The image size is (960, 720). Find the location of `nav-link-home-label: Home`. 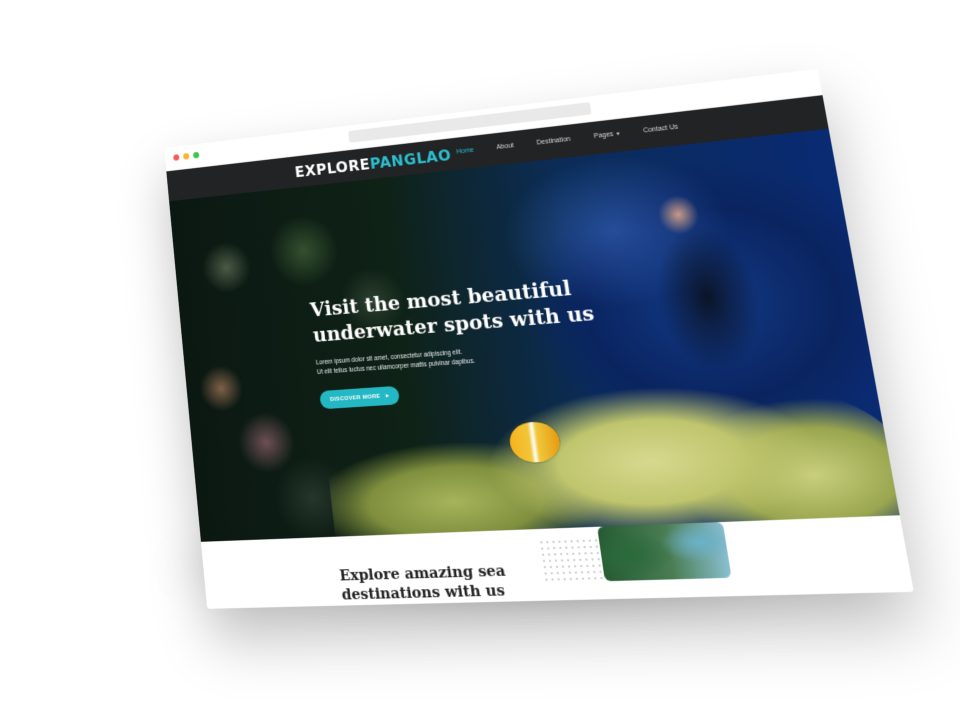

nav-link-home-label: Home is located at coordinates (465, 151).